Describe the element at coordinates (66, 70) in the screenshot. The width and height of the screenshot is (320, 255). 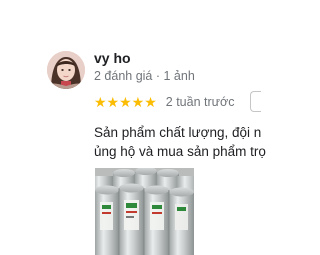
I see `reviewer-avatar` at that location.